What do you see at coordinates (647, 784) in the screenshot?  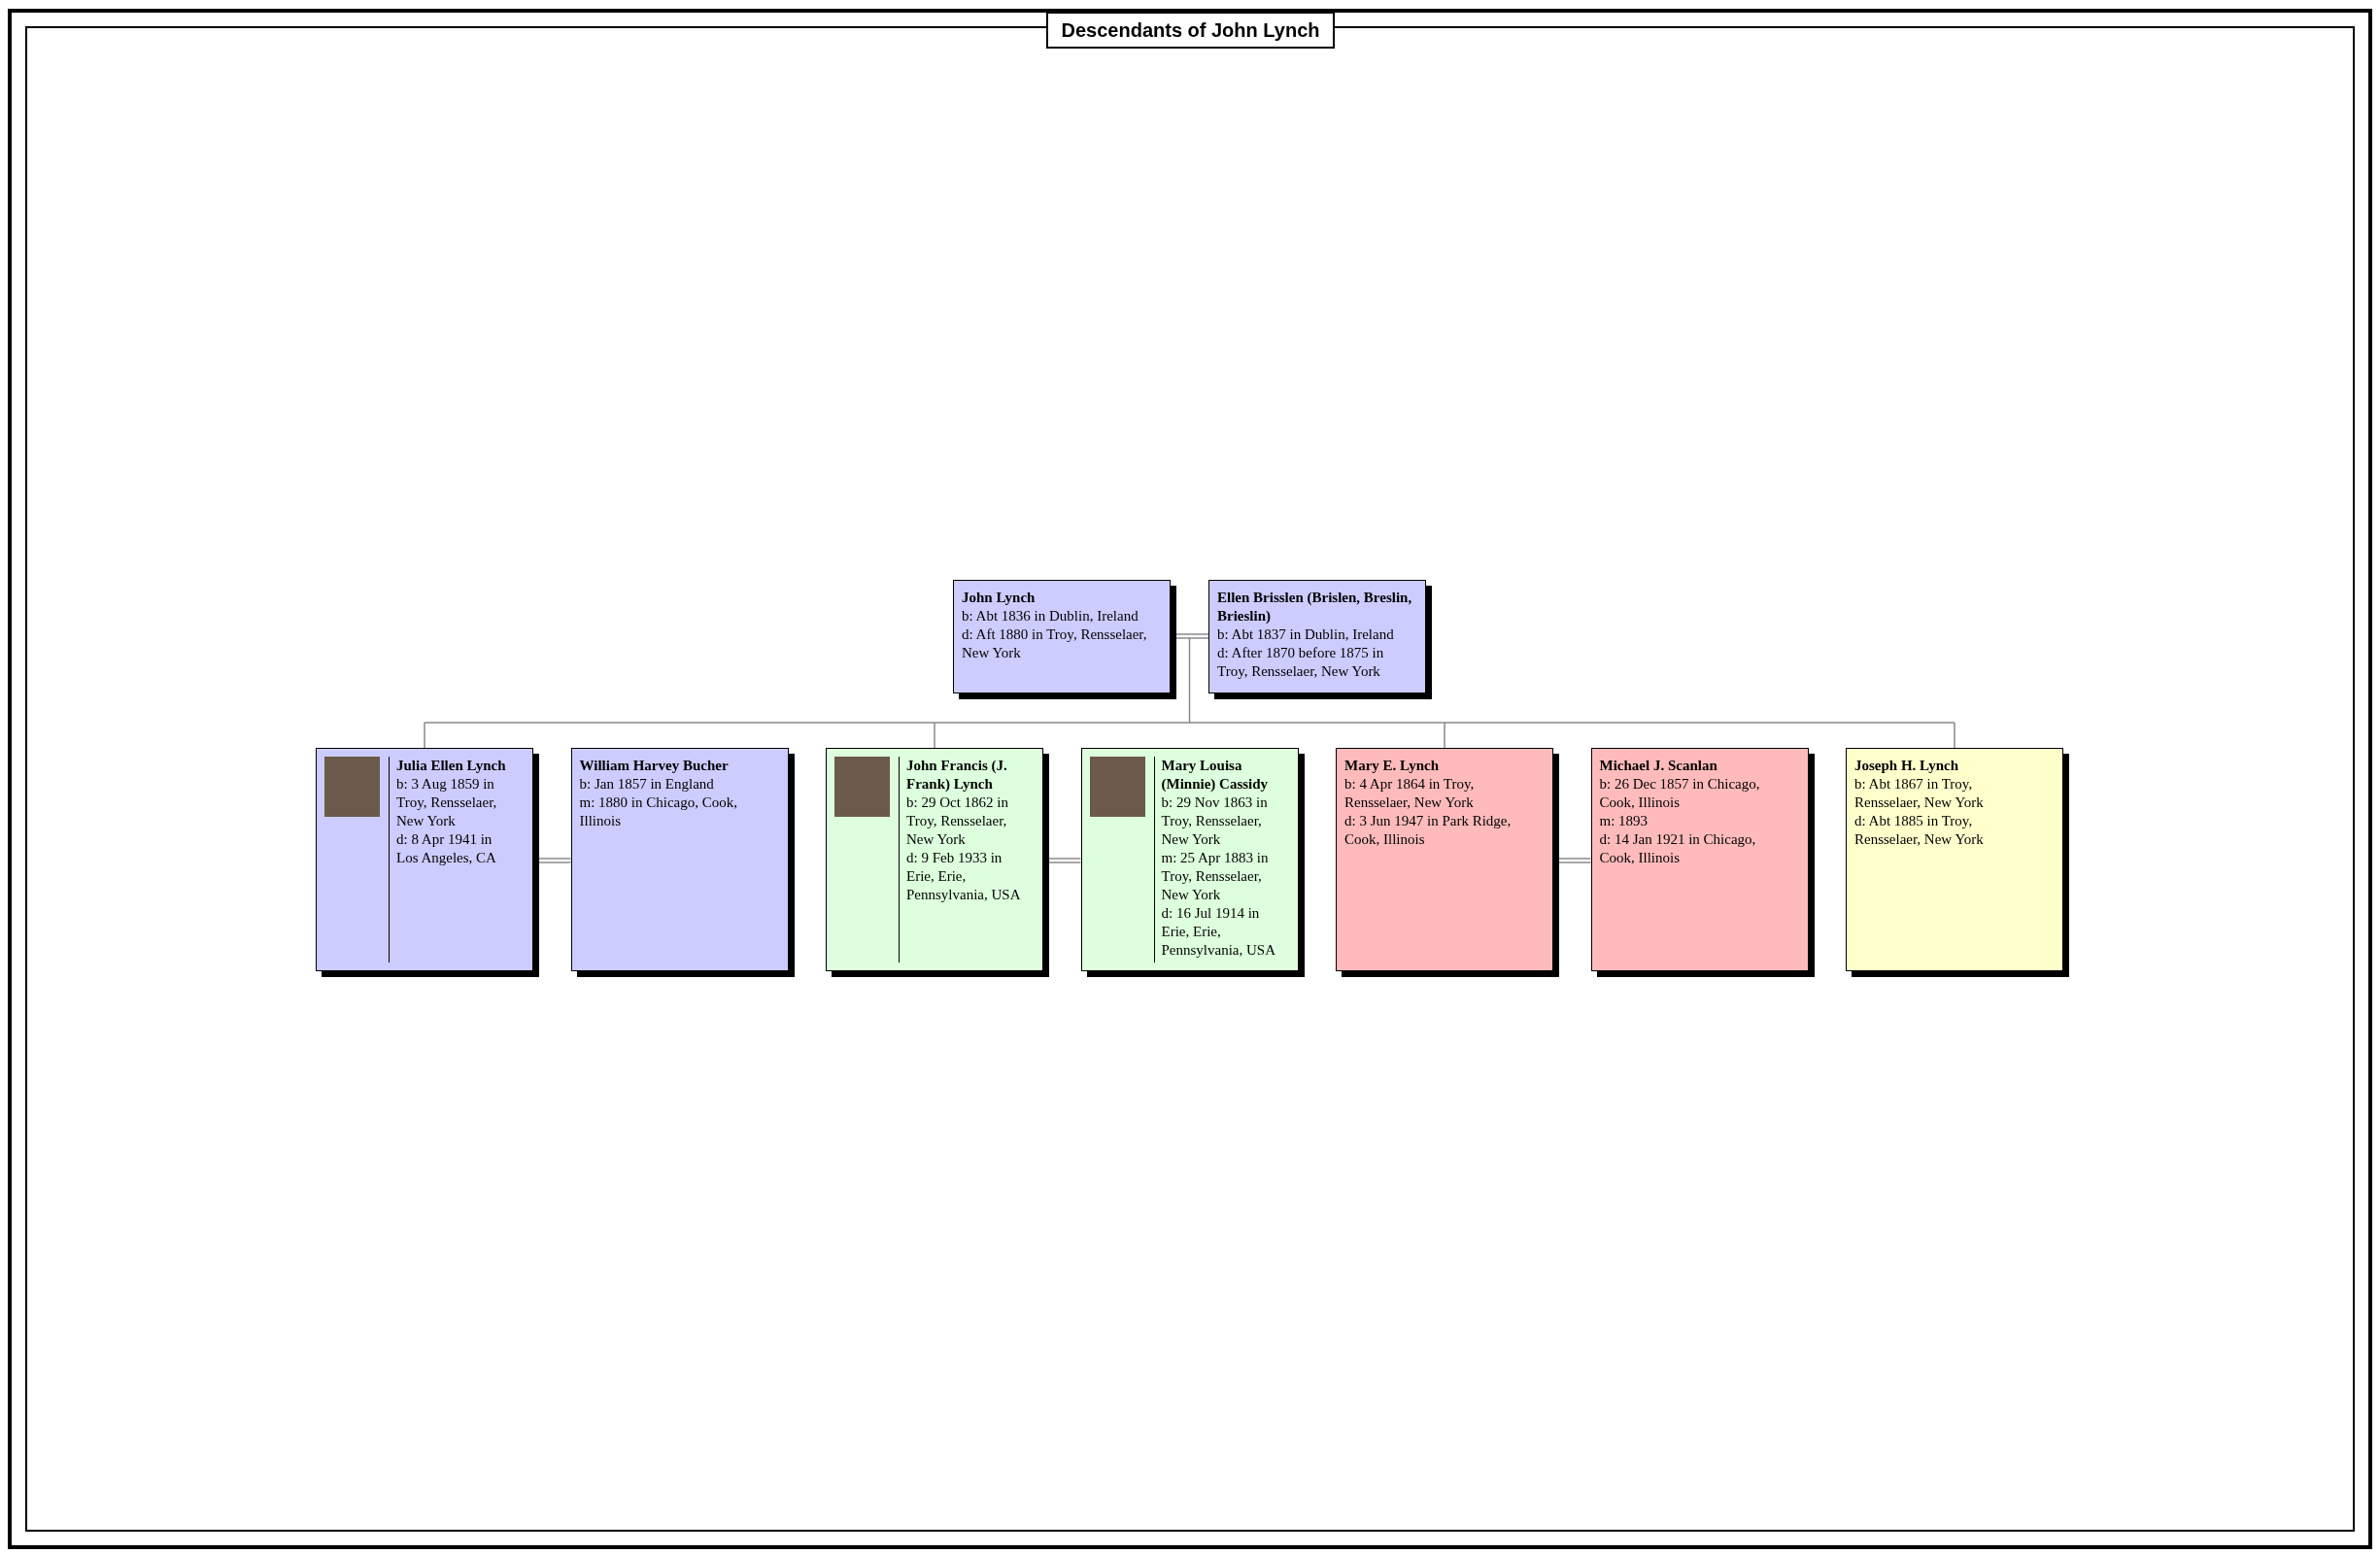 I see `person-fact: b: Jan 1857 in England` at bounding box center [647, 784].